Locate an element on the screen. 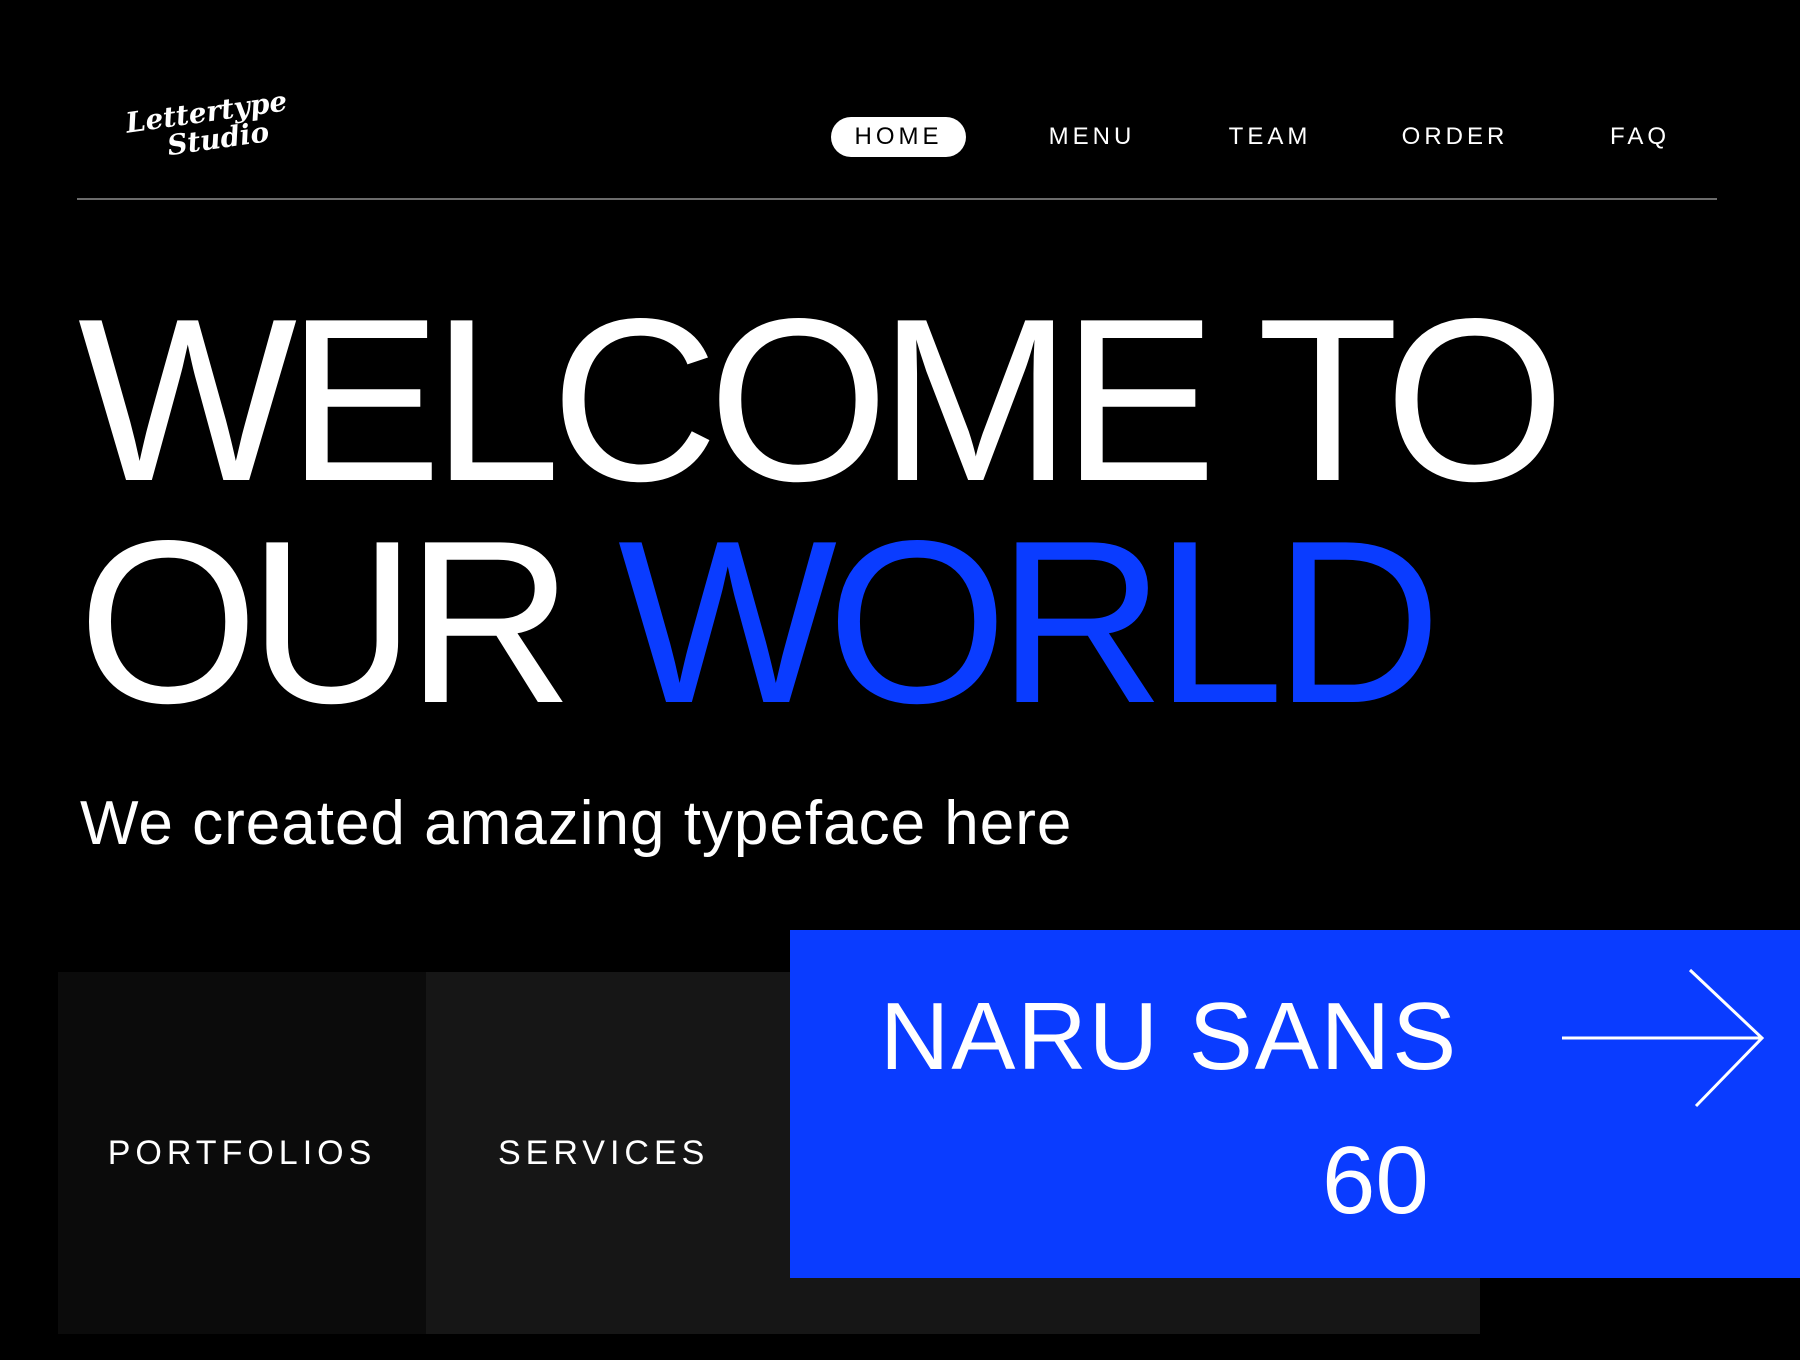 The width and height of the screenshot is (1800, 1360). typeface-name: NARU SANS is located at coordinates (1169, 1036).